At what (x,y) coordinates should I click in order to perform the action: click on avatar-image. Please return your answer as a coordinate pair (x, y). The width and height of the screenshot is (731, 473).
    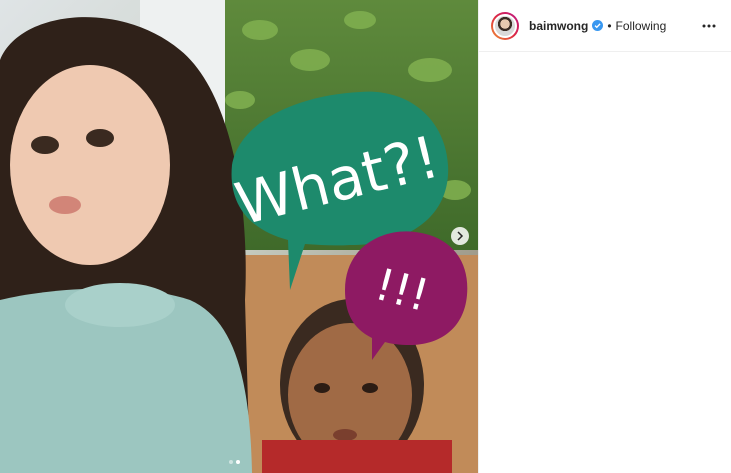
    Looking at the image, I should click on (505, 25).